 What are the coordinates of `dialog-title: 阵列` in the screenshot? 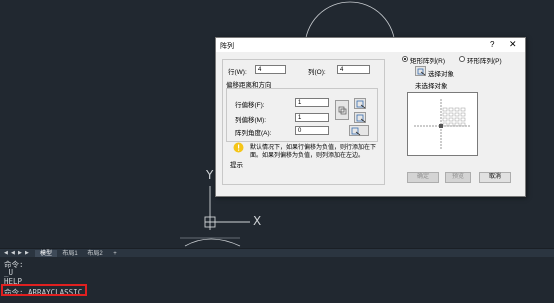 It's located at (227, 46).